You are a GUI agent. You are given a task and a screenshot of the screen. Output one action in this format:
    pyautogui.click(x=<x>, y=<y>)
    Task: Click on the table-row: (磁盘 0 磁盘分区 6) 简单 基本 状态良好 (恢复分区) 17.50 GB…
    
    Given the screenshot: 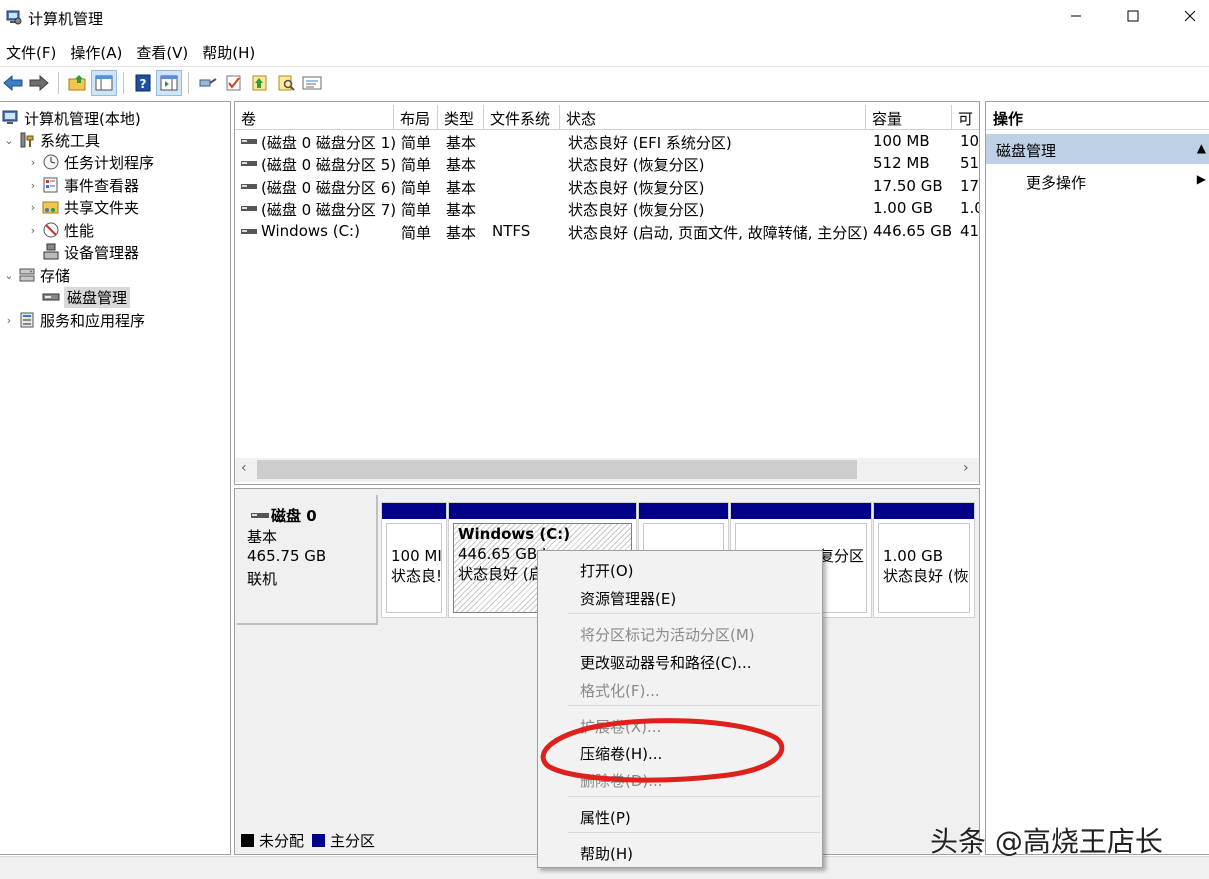 What is the action you would take?
    pyautogui.click(x=607, y=186)
    